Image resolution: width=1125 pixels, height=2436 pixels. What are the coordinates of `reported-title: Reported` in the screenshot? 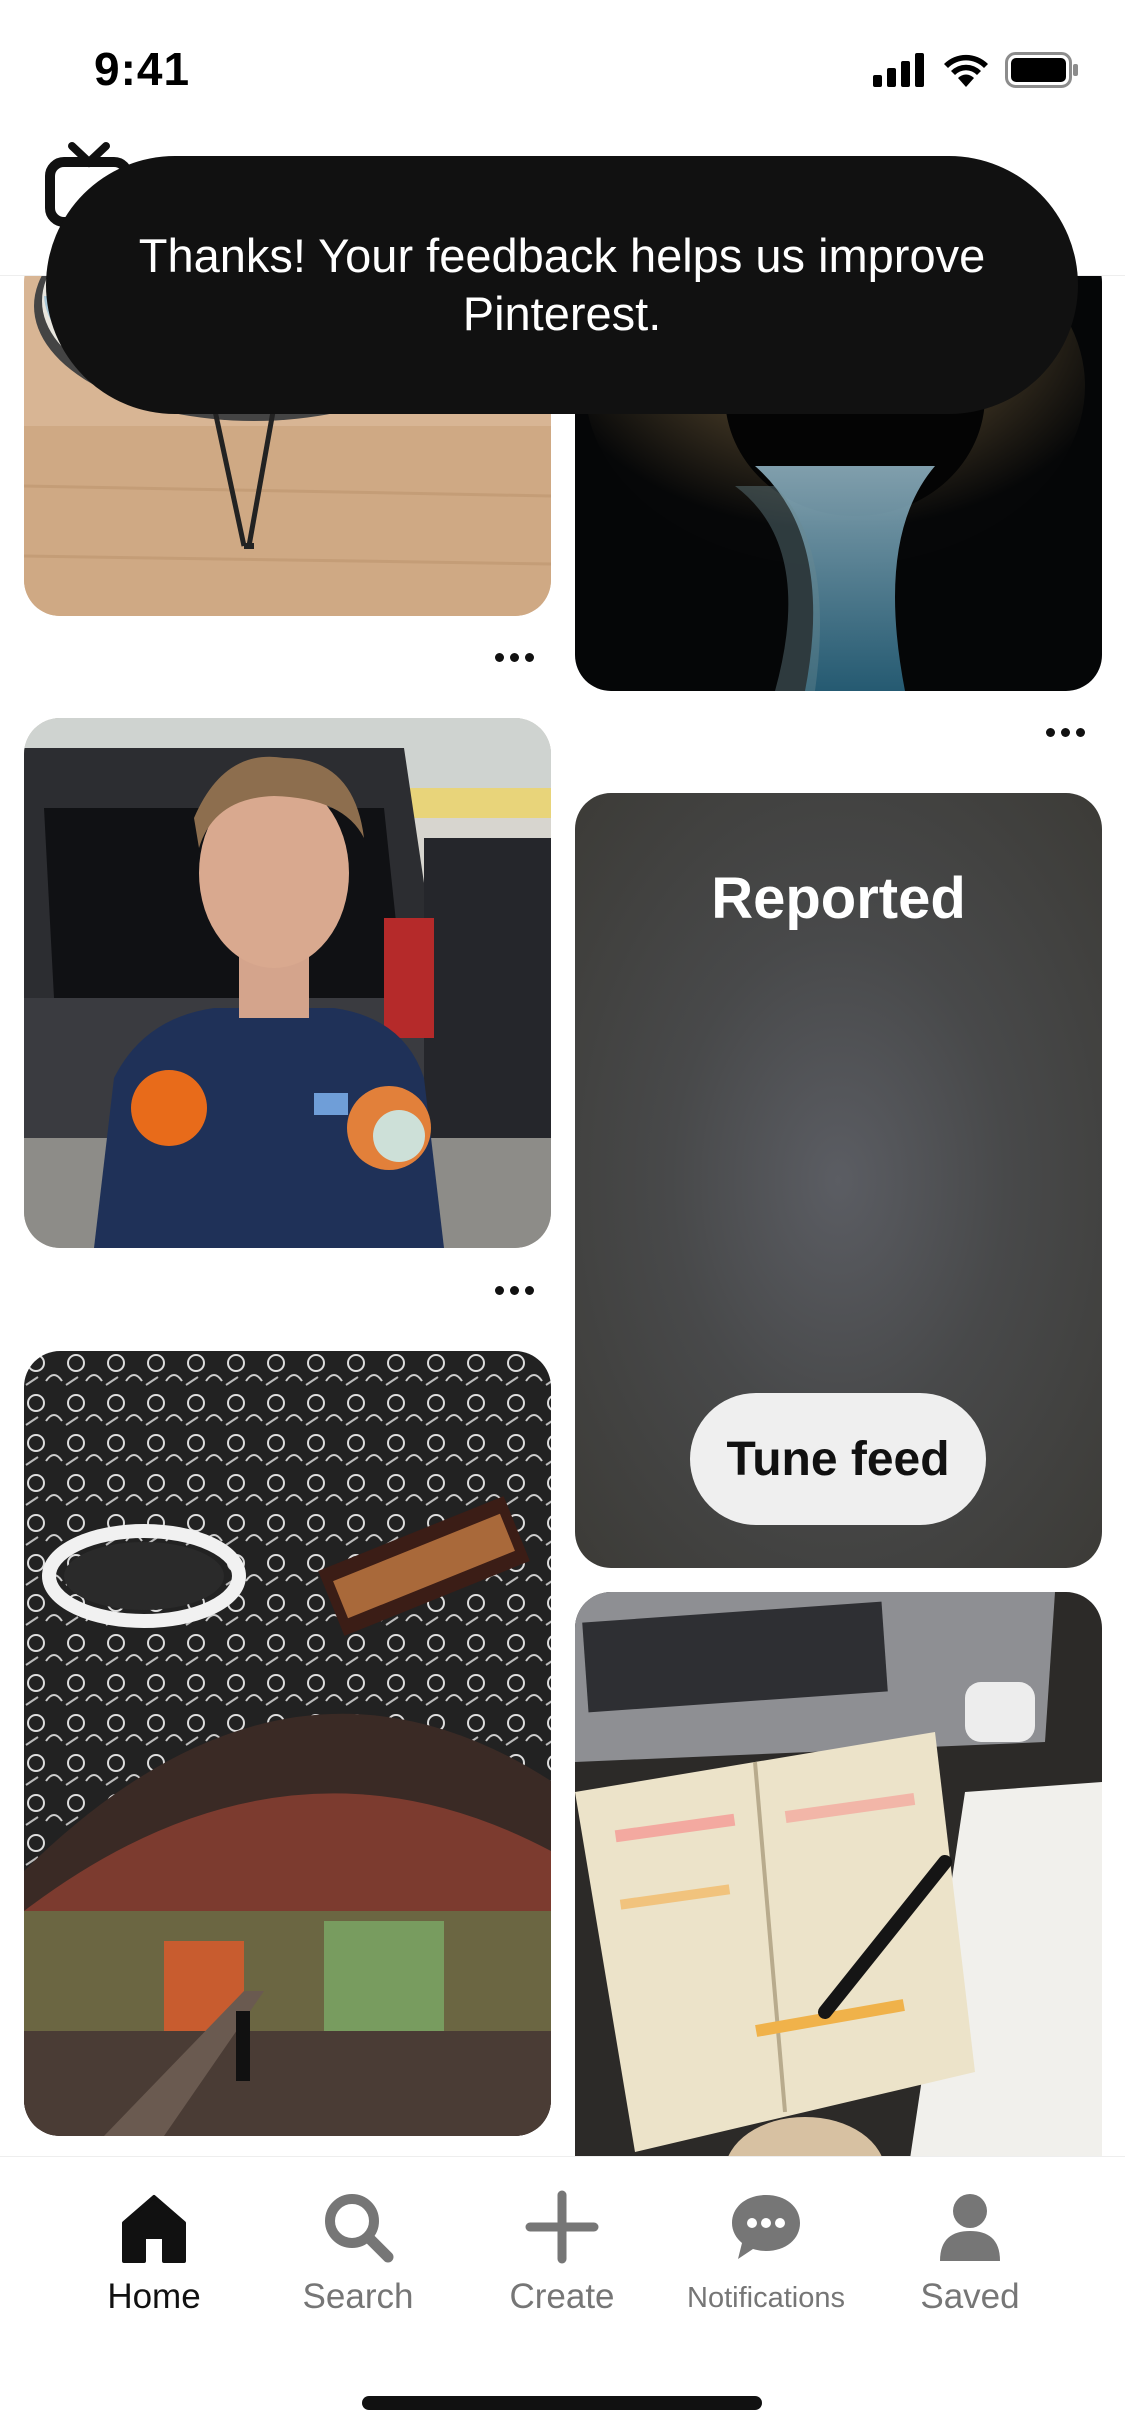 It's located at (838, 898).